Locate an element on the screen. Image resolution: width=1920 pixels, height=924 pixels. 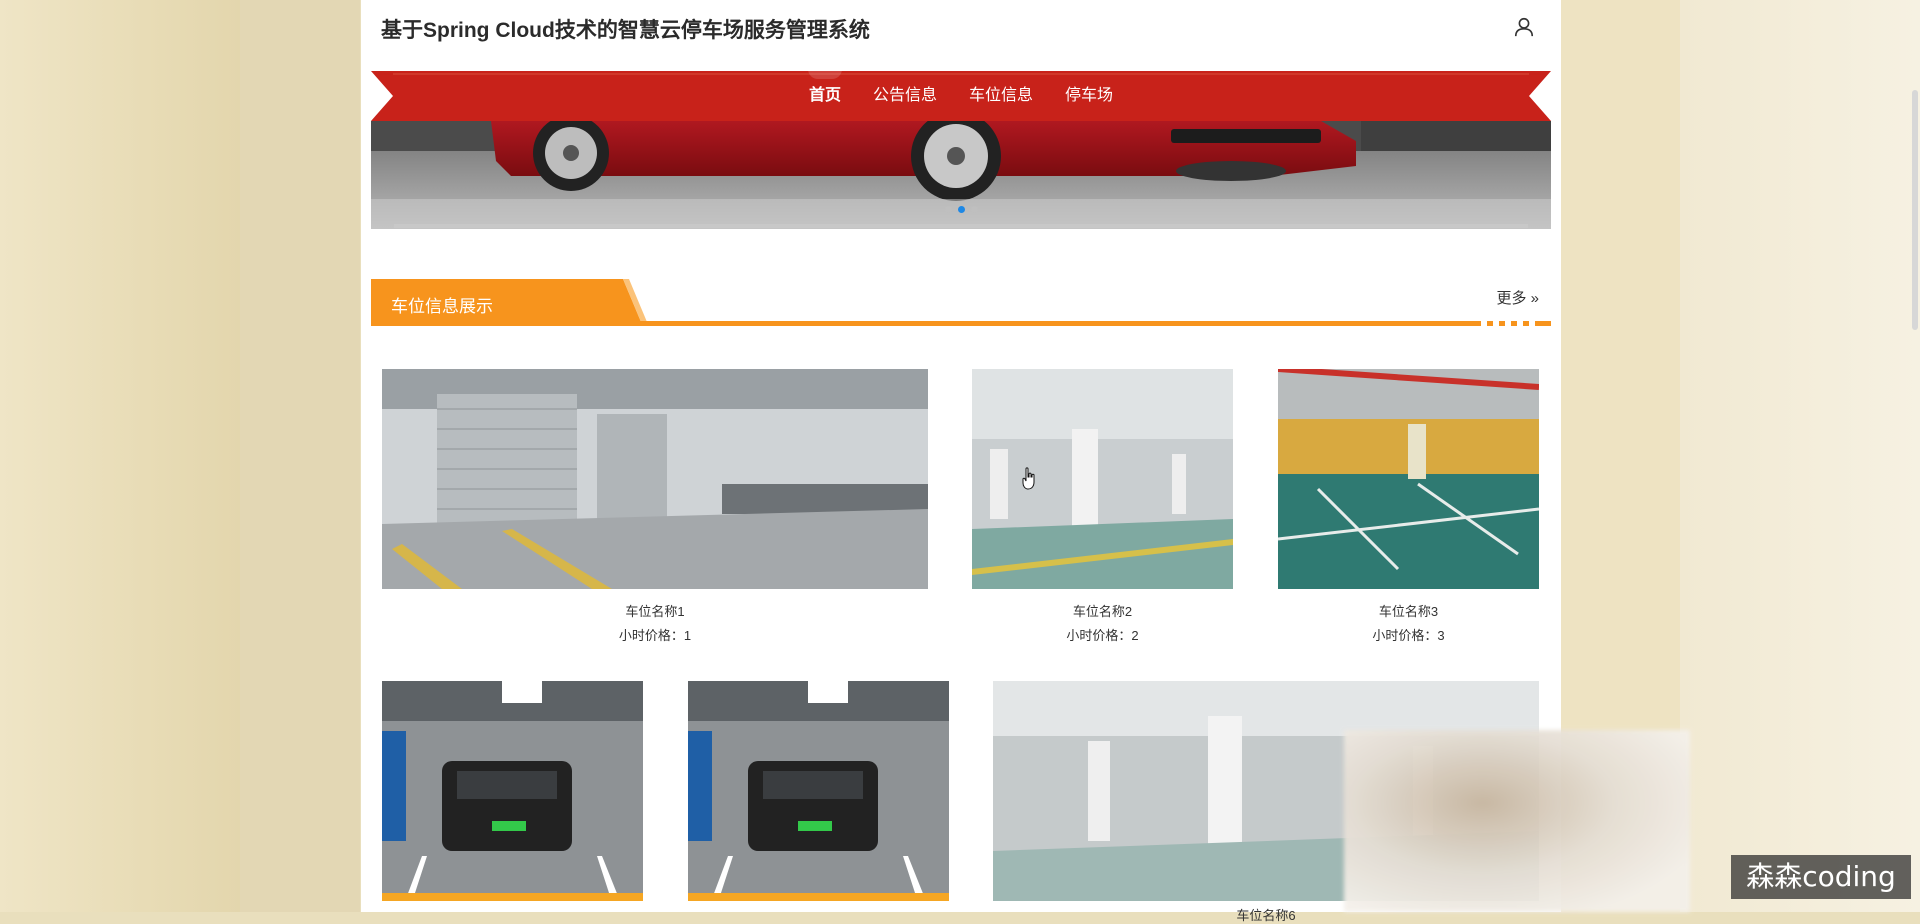
parking-card-price: 小时价格：3 is located at coordinates (1408, 635).